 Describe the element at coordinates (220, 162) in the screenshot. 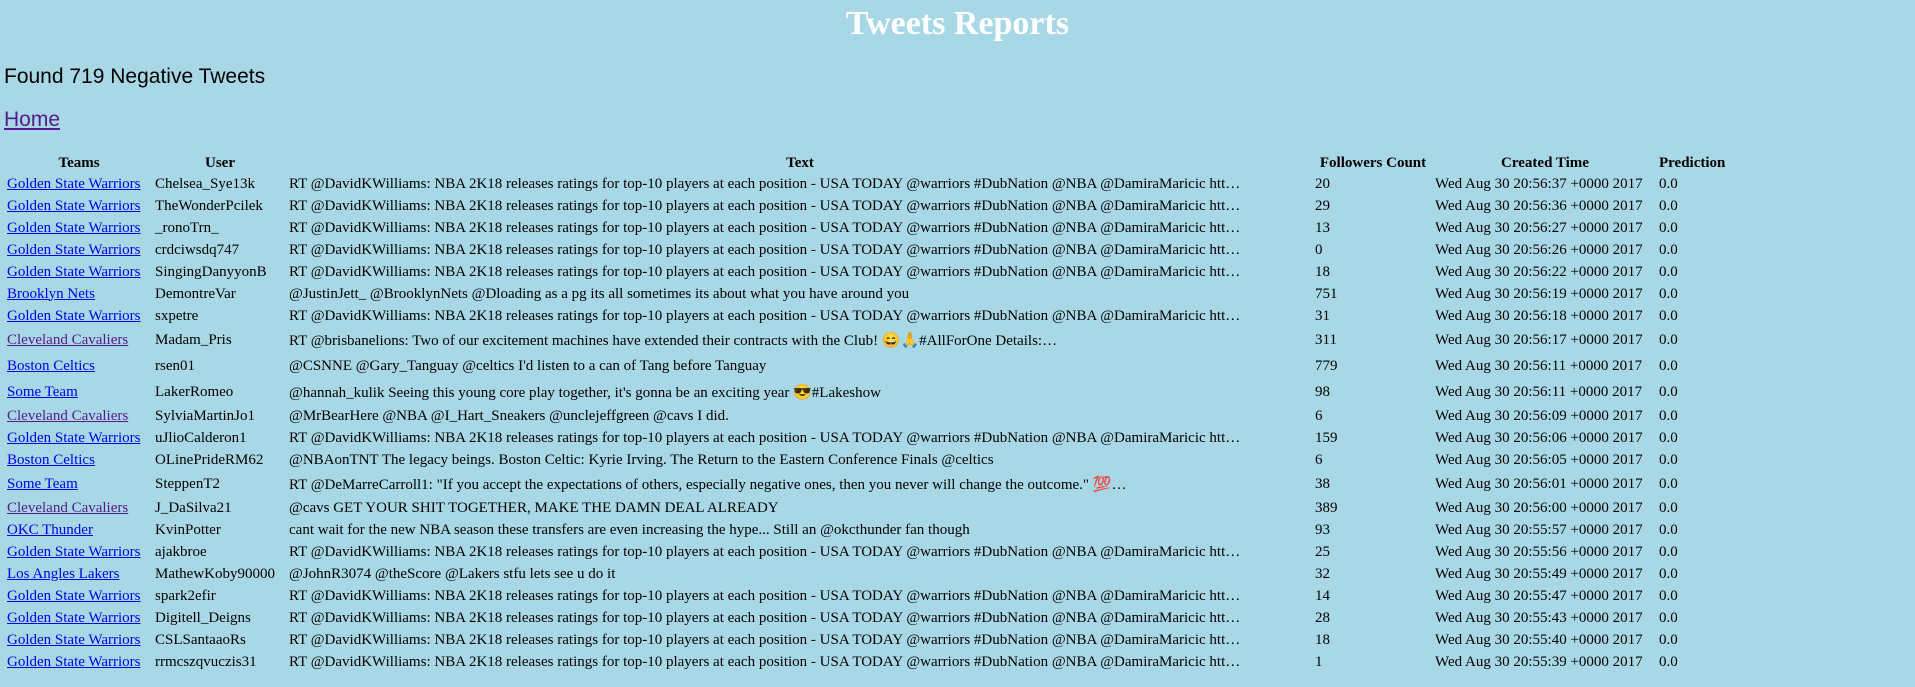

I see `header-user: User` at that location.